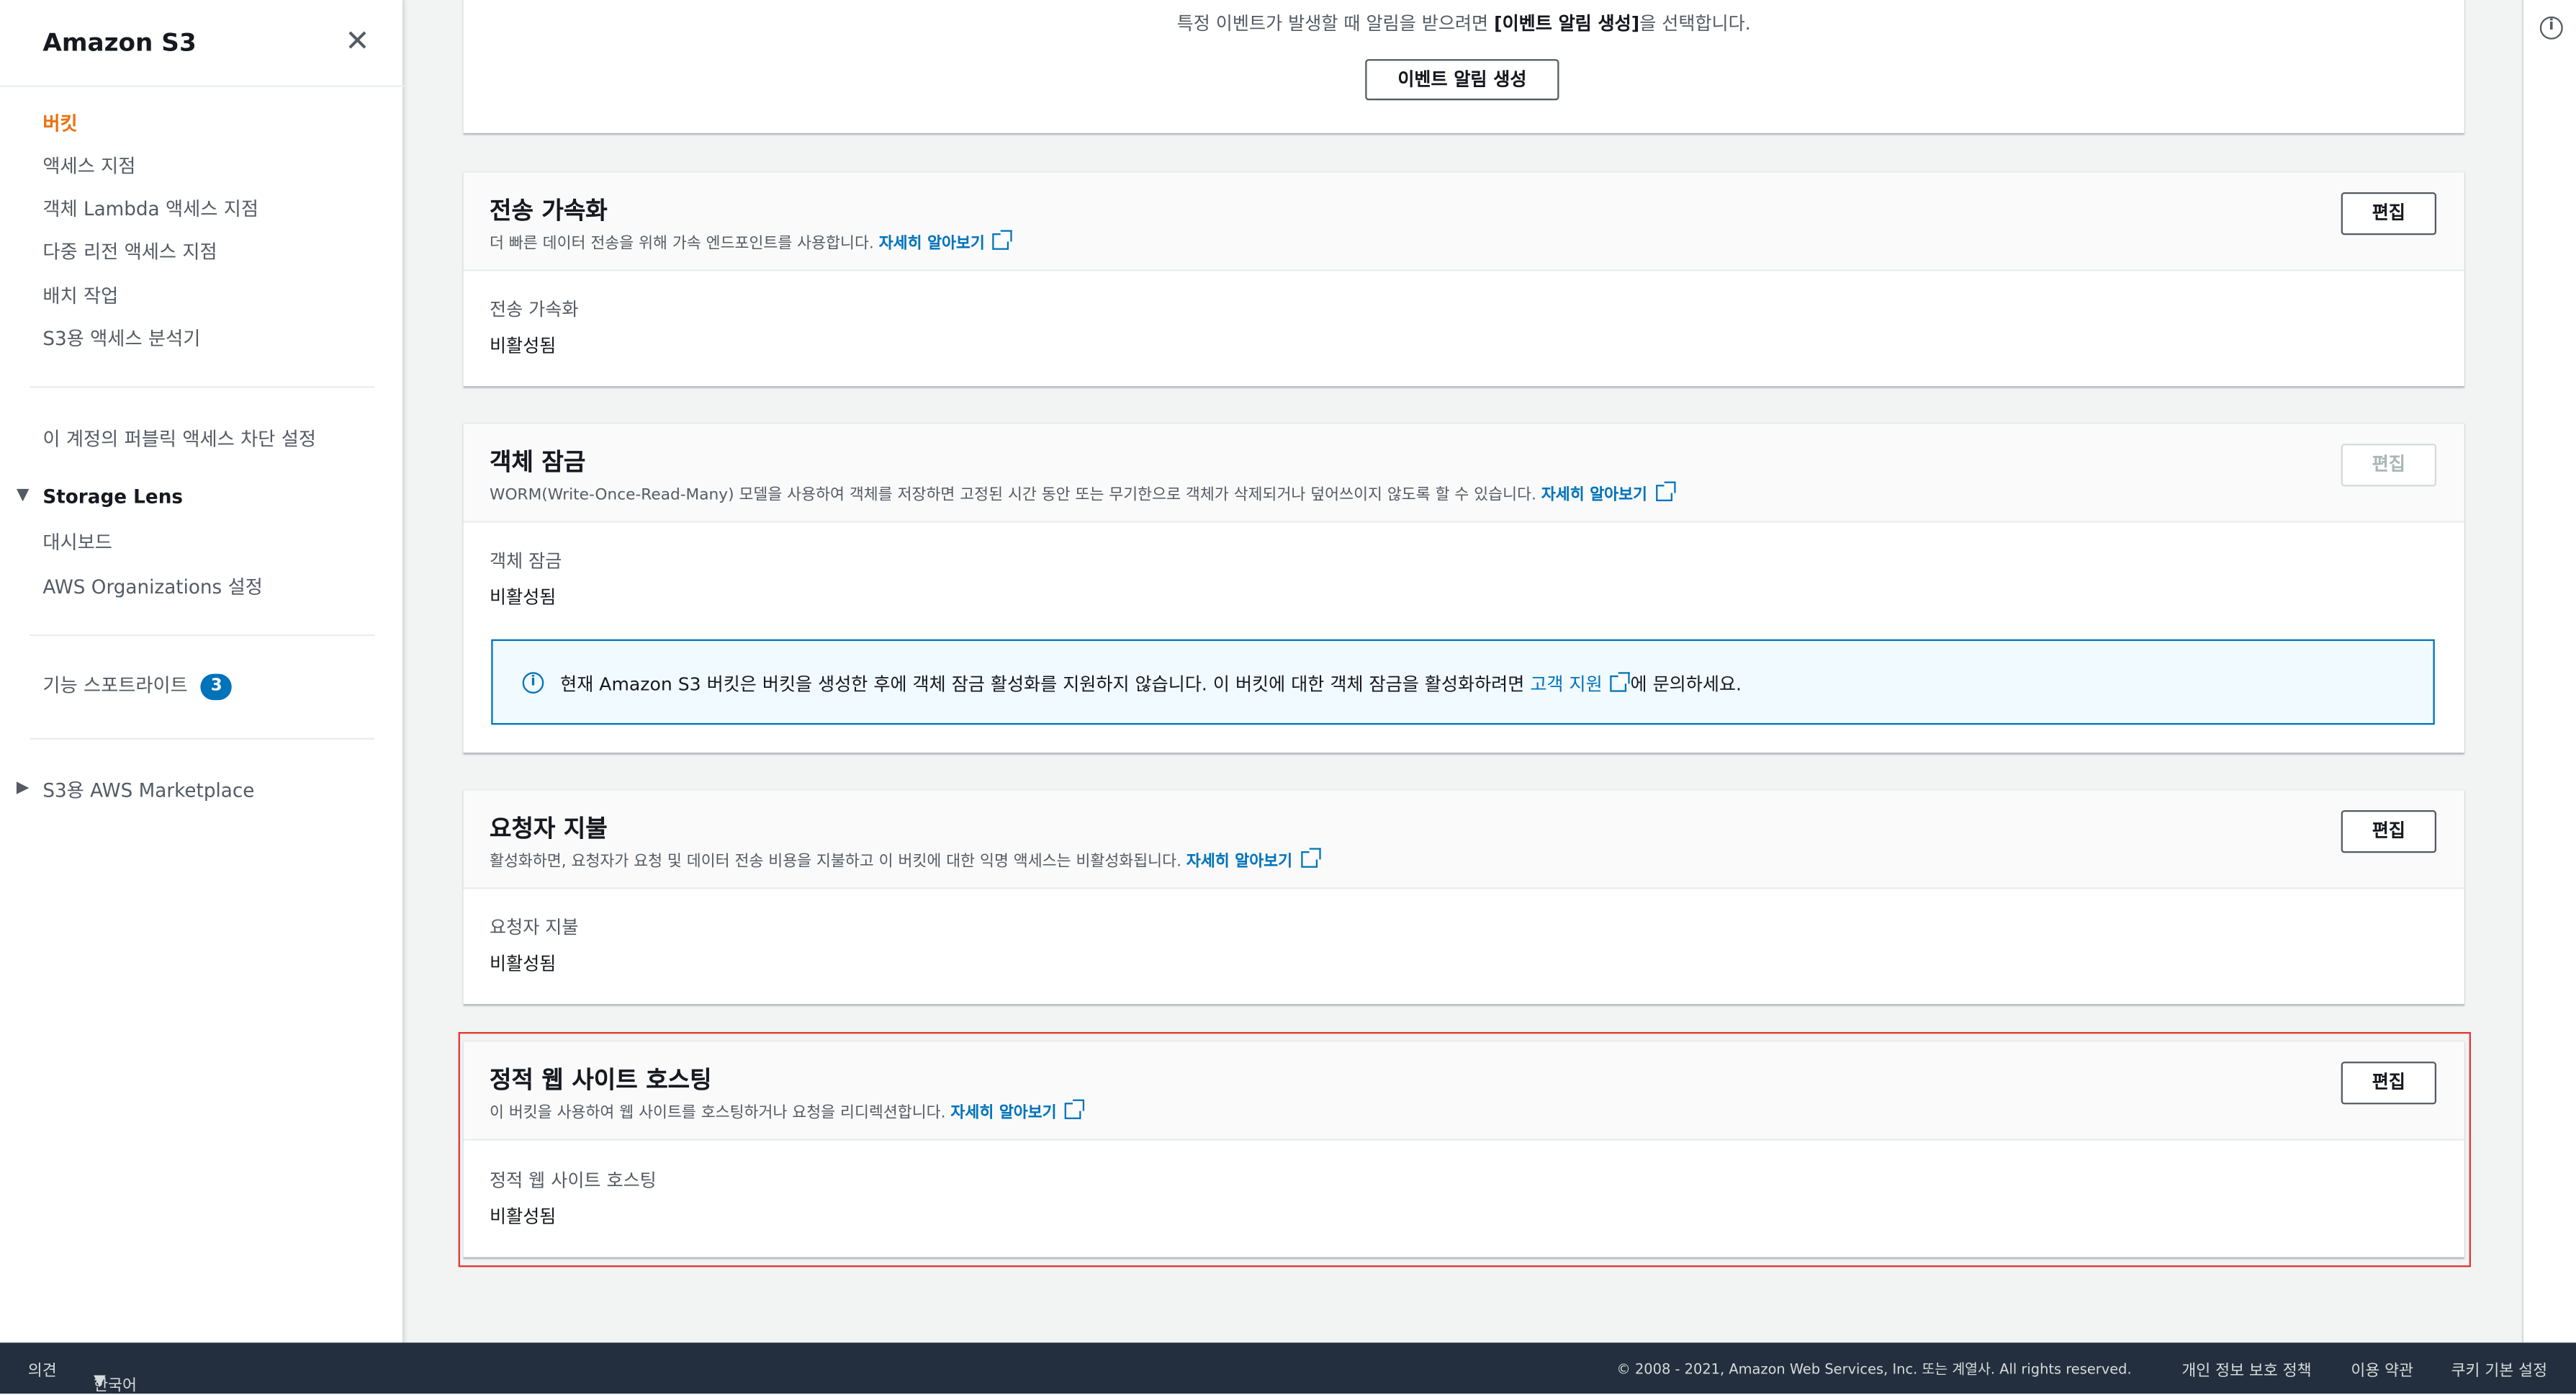 This screenshot has height=1395, width=2576. Describe the element at coordinates (179, 439) in the screenshot. I see `sidebar-item-public-access: 이 계정의 퍼블릭 액세스 차단 설정` at that location.